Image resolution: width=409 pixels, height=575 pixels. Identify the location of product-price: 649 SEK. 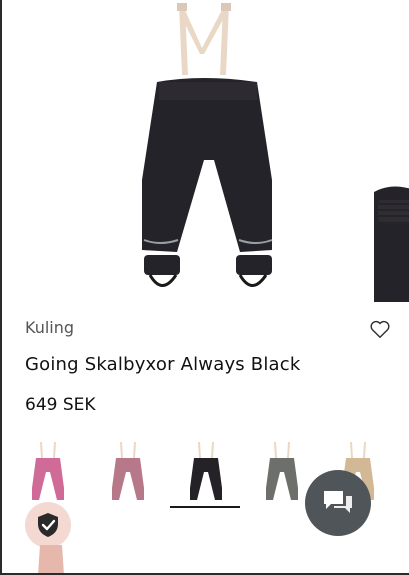
(60, 405).